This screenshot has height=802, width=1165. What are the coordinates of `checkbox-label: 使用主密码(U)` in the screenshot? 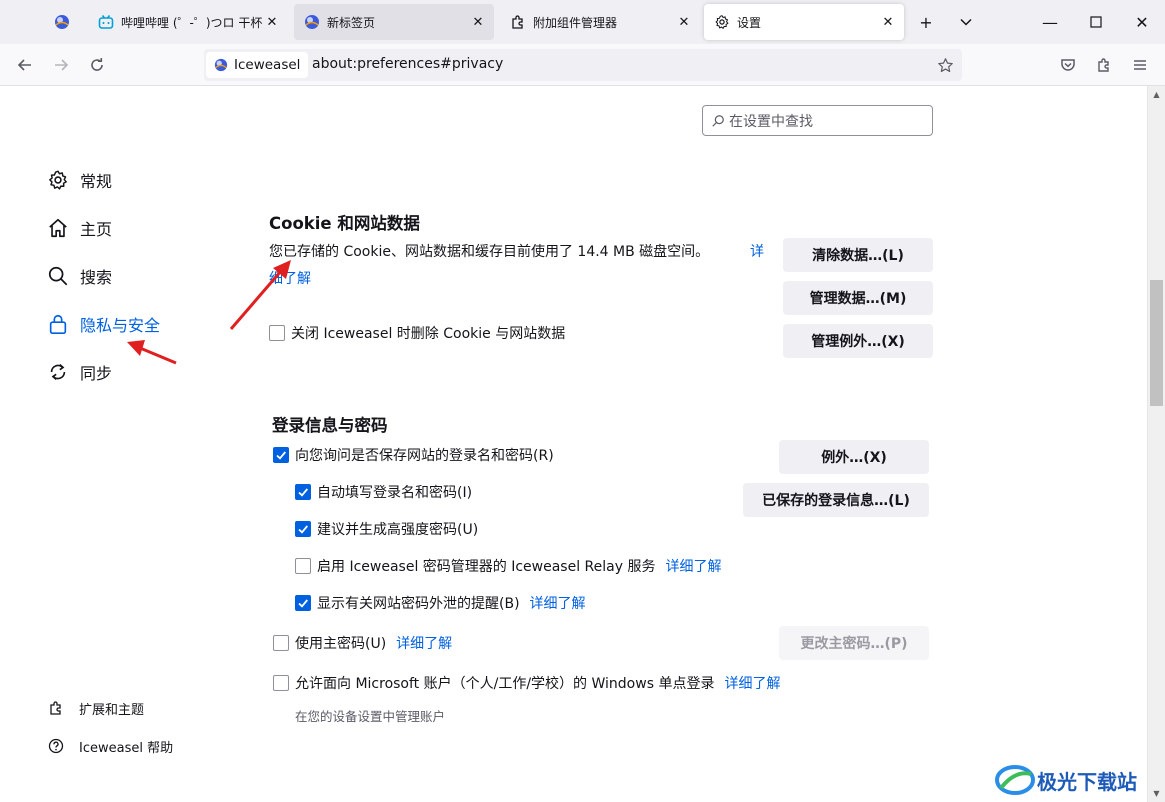 It's located at (341, 644).